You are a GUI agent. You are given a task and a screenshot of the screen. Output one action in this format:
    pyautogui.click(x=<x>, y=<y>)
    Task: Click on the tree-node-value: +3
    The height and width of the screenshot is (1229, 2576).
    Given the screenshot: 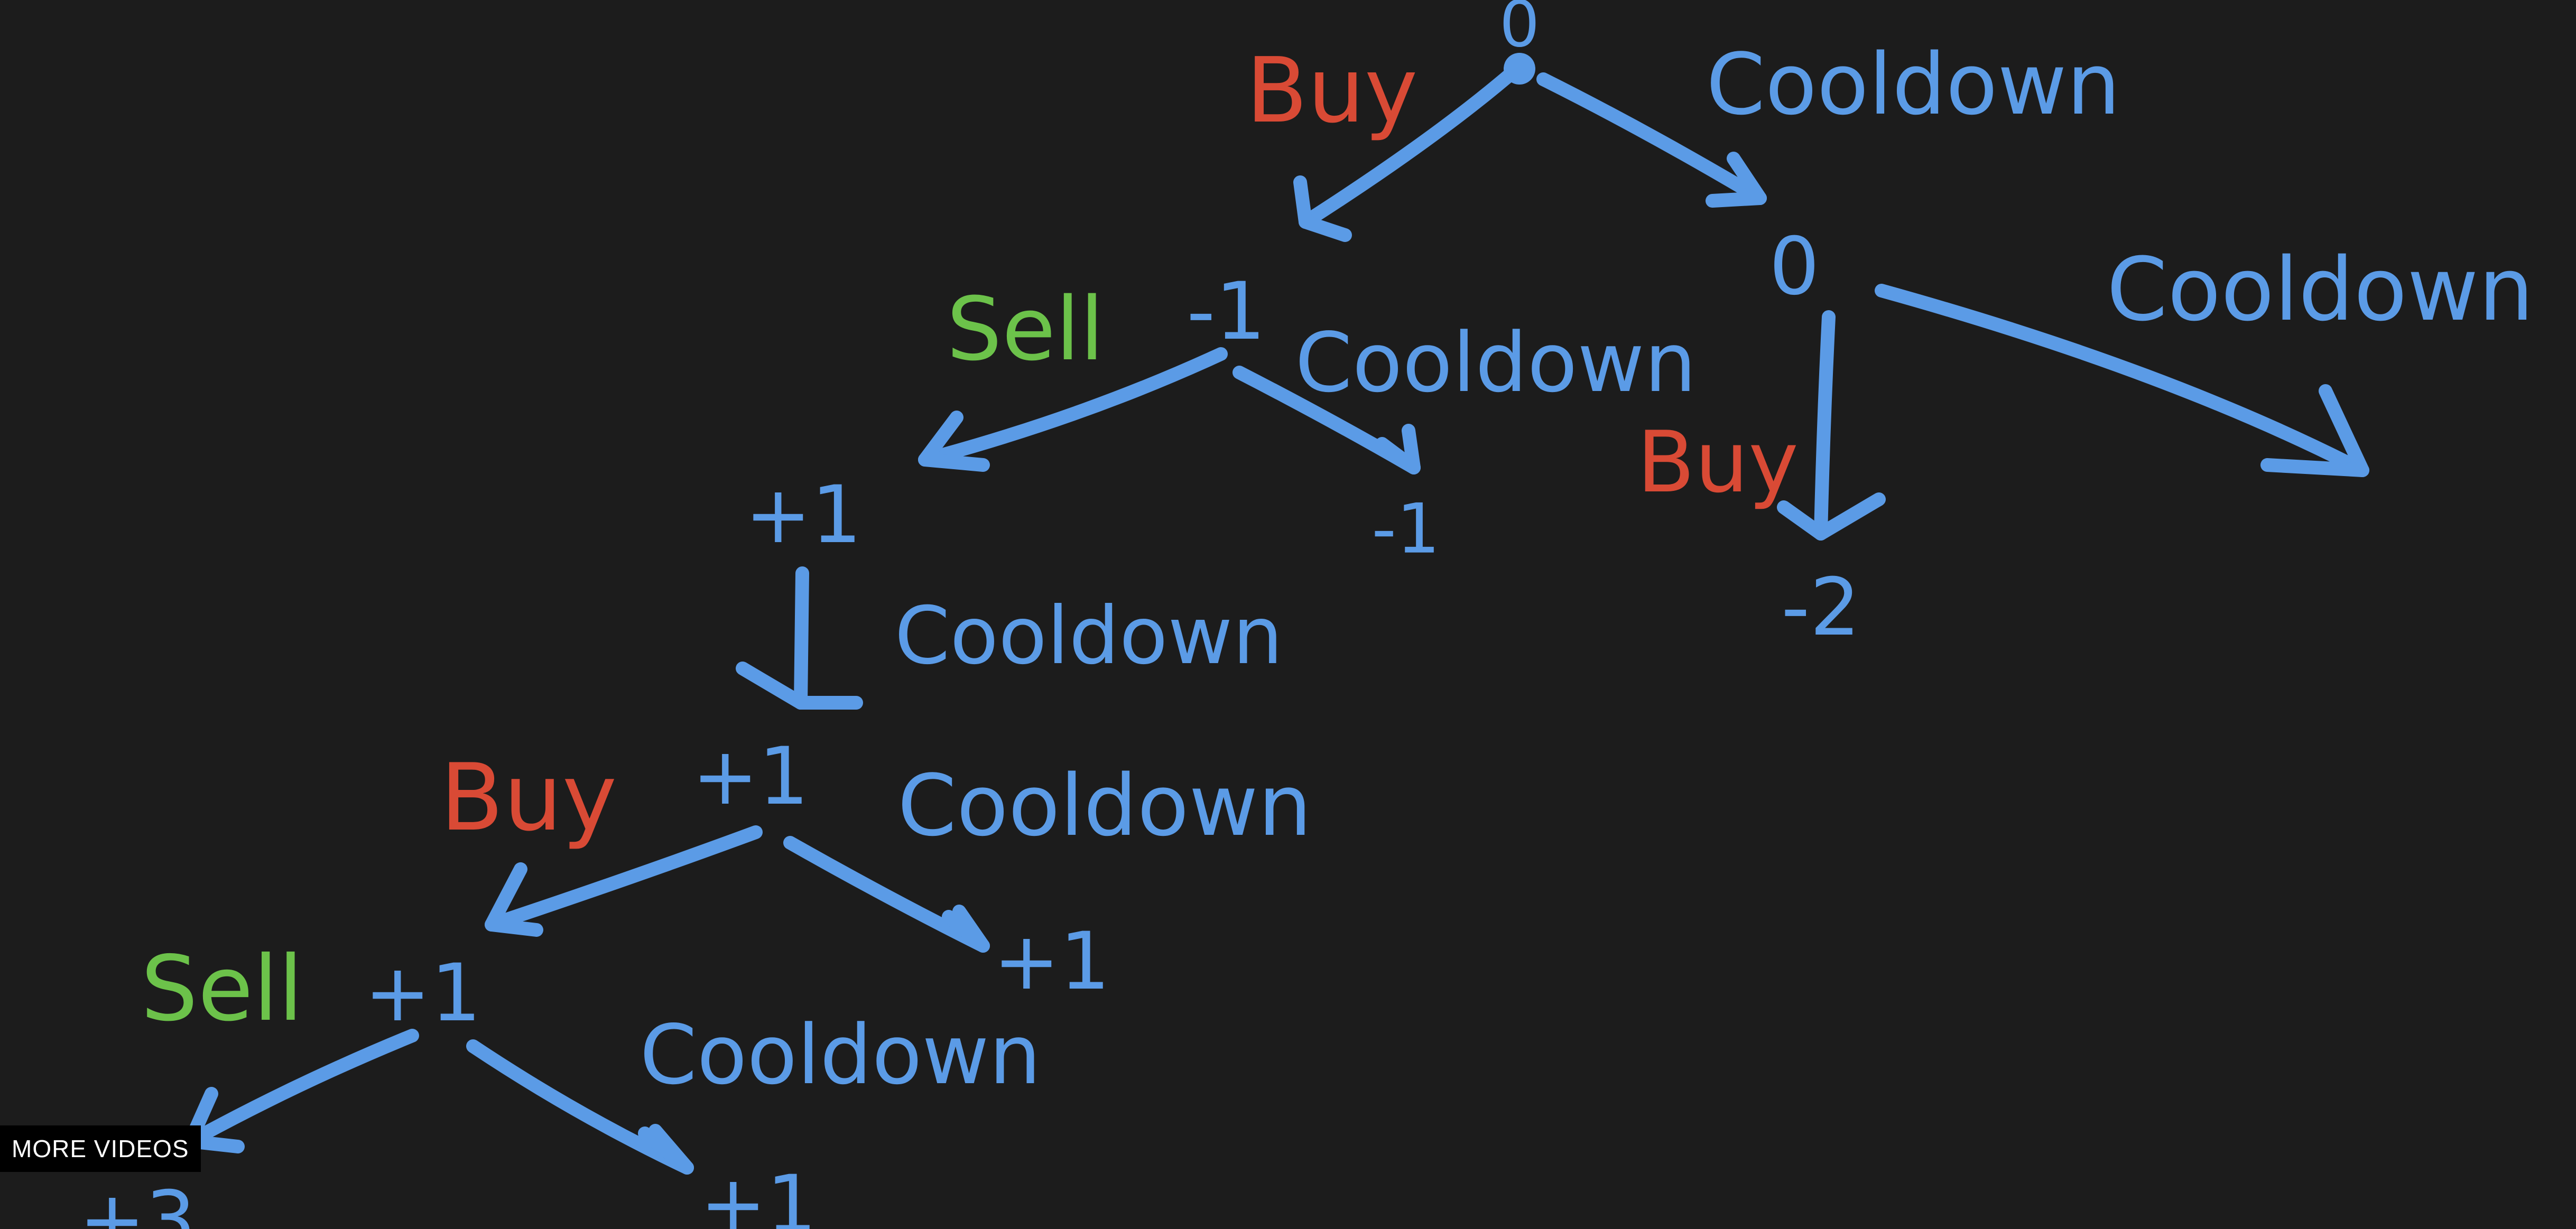 What is the action you would take?
    pyautogui.click(x=137, y=1202)
    